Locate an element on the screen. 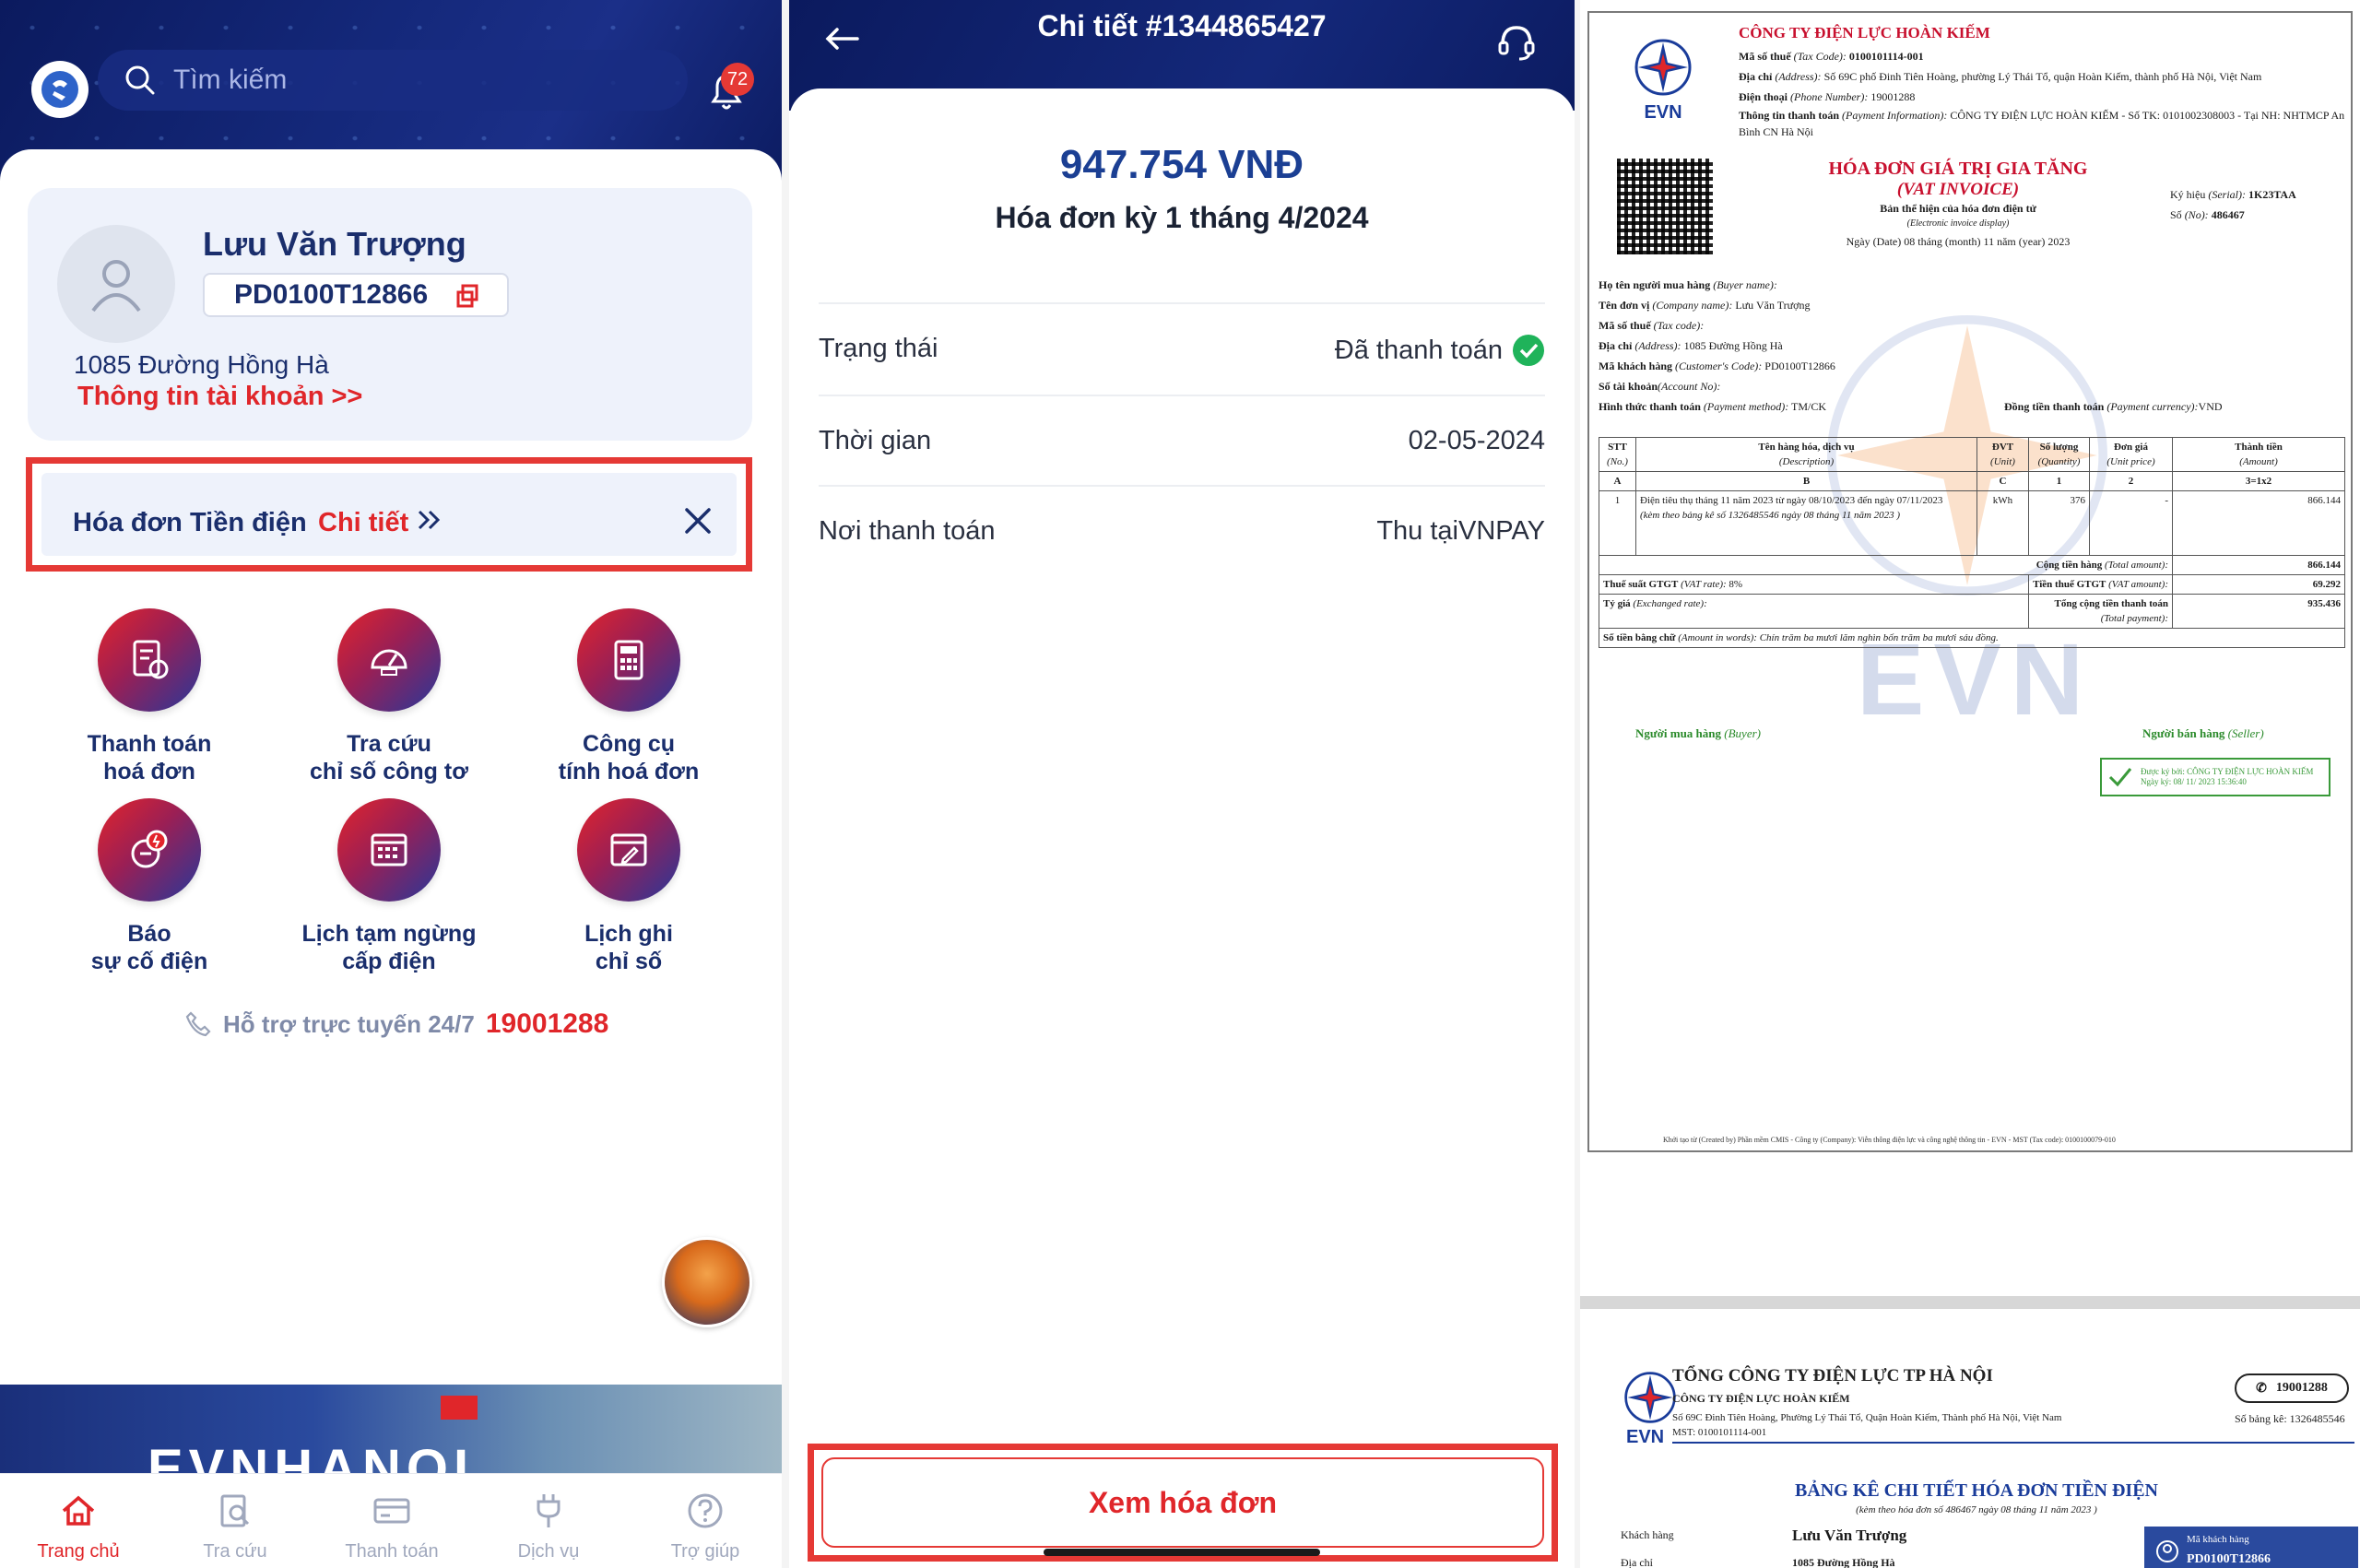 Image resolution: width=2360 pixels, height=1568 pixels. tab-lookup: Tra cứu is located at coordinates (235, 1521).